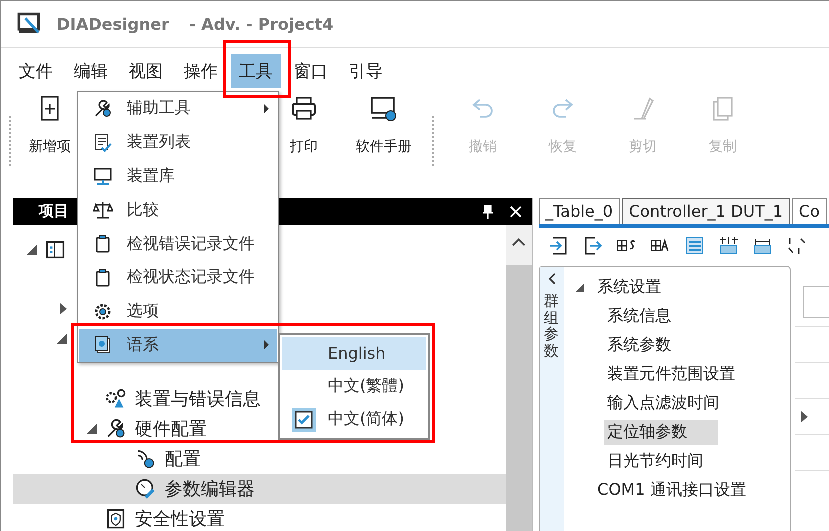 This screenshot has height=531, width=829. Describe the element at coordinates (116, 519) in the screenshot. I see `shield-icon` at that location.